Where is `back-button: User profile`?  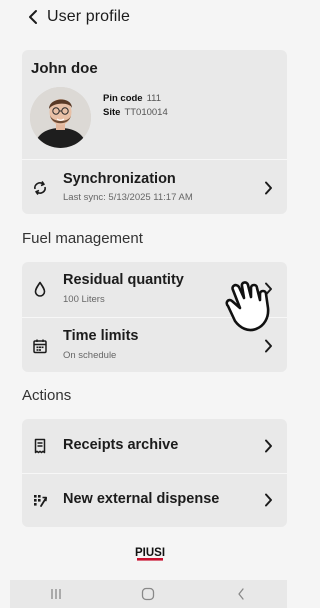
back-button: User profile is located at coordinates (78, 17).